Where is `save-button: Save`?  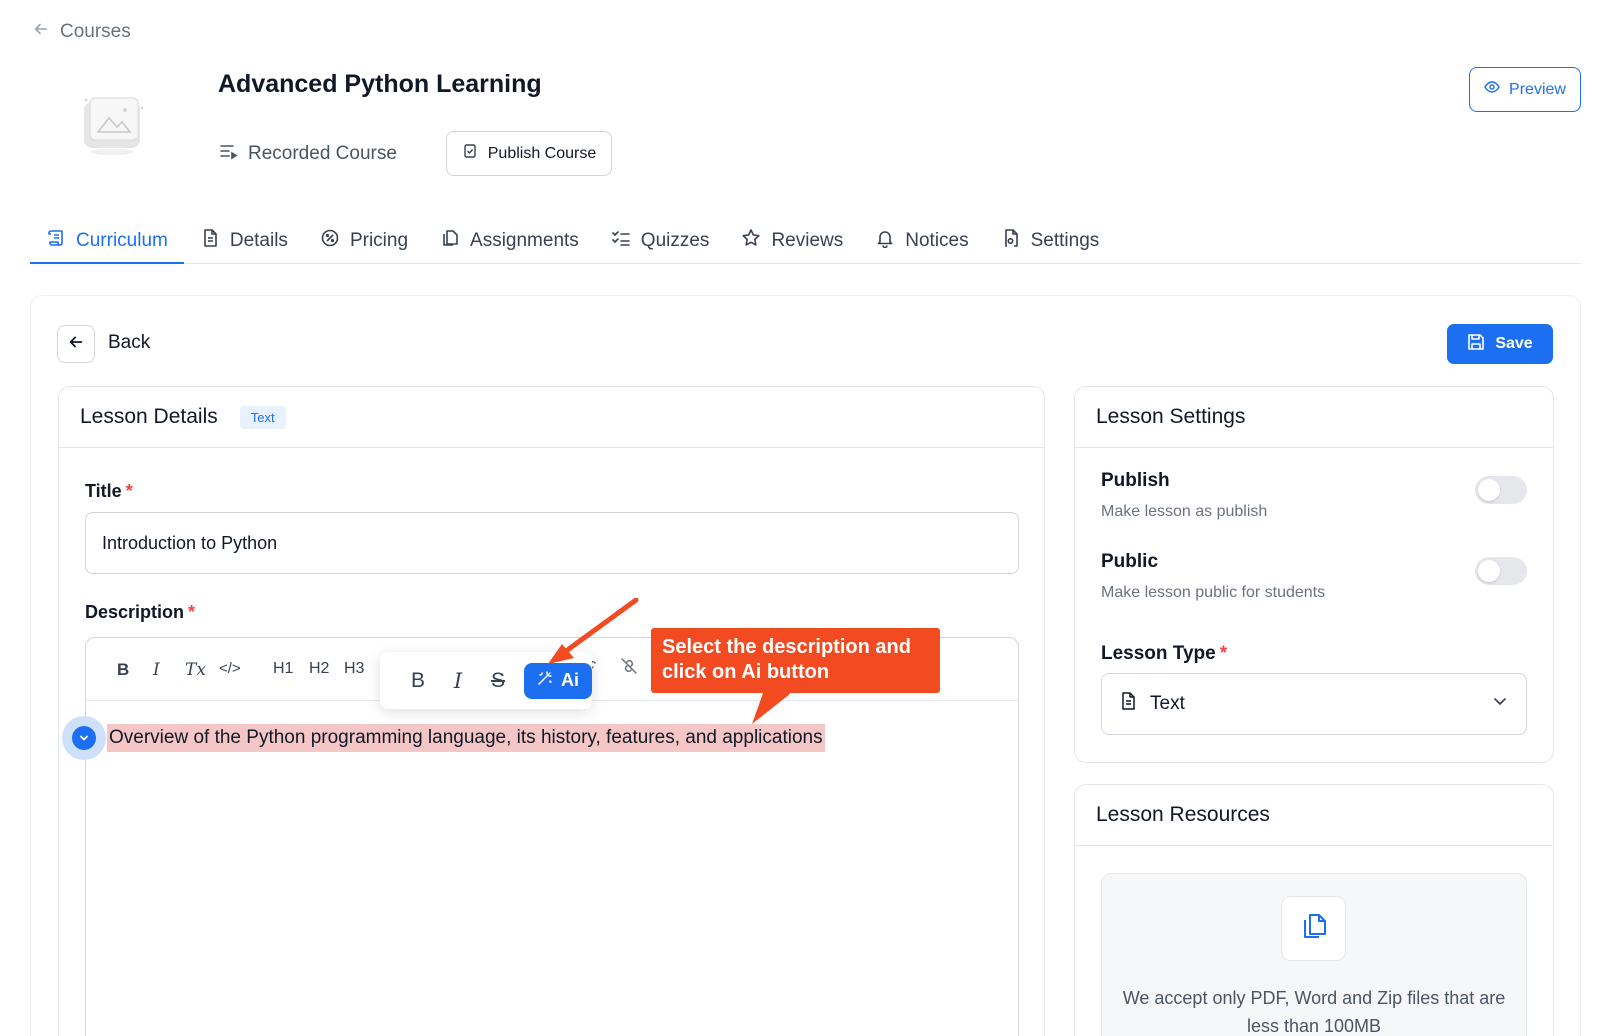
save-button: Save is located at coordinates (1500, 344).